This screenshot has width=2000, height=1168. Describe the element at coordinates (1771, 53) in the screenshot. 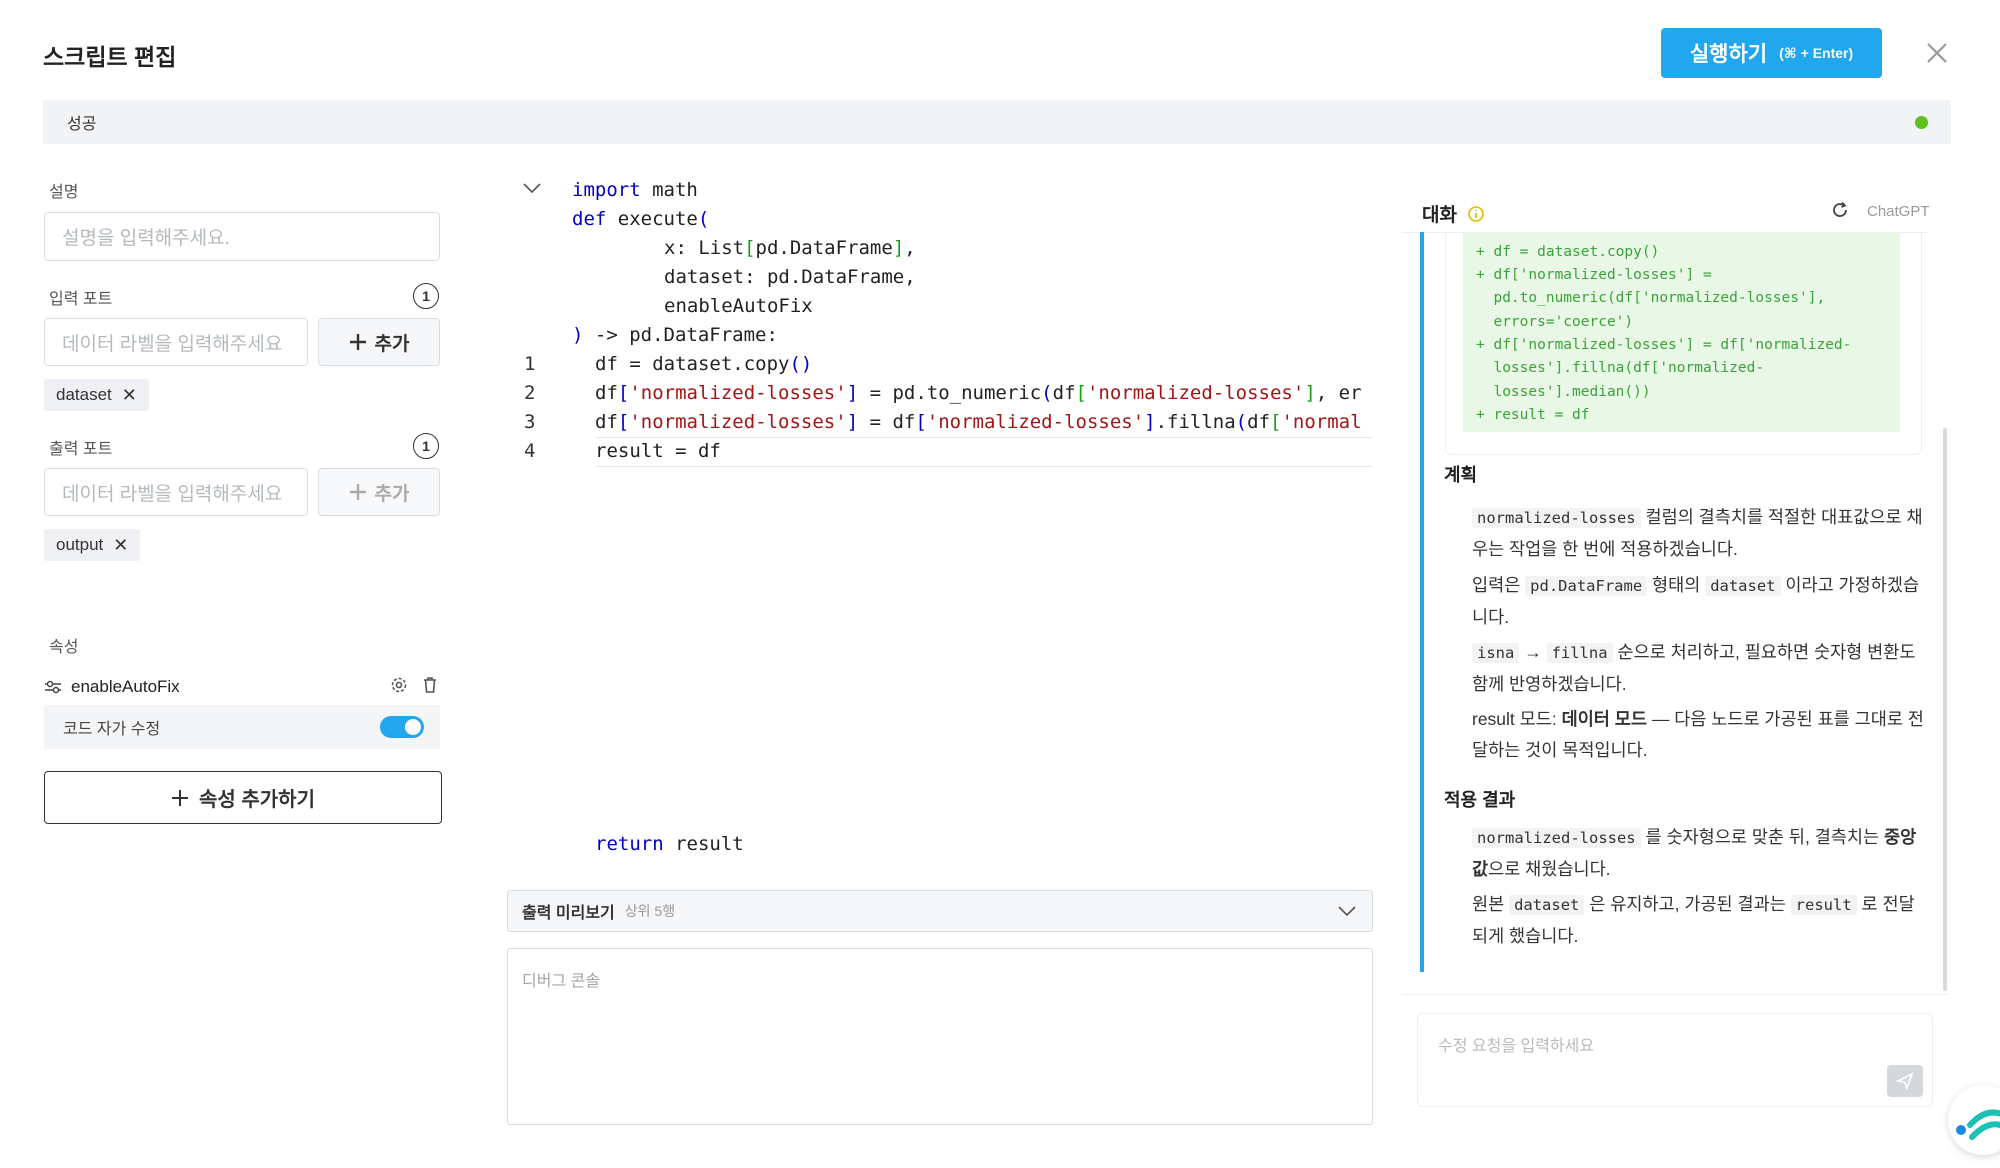

I see `run-button: 실행하기 (⌘ + Enter)` at that location.